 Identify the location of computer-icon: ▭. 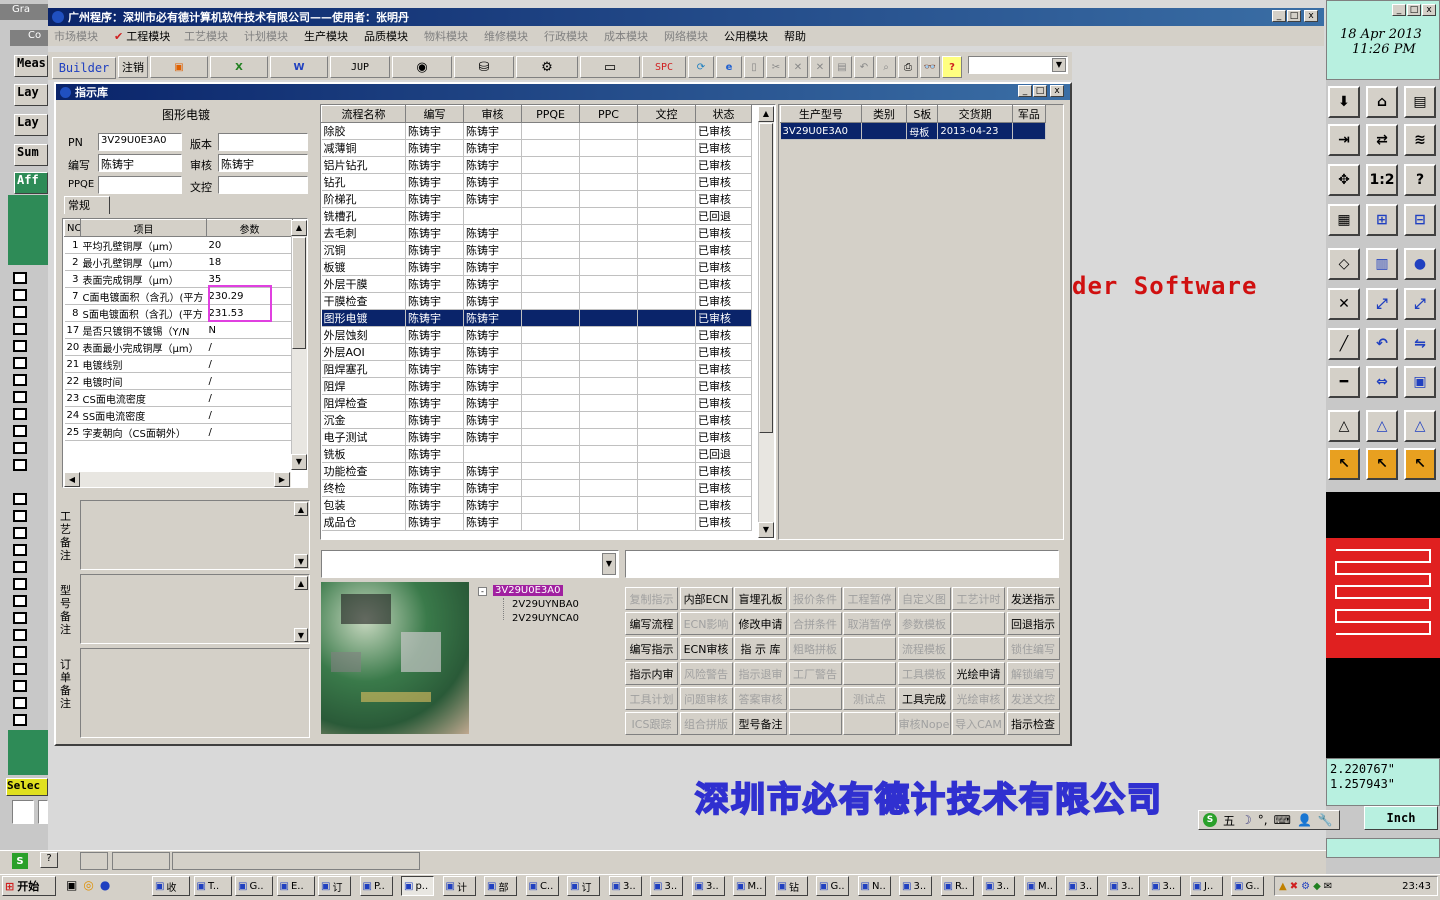
(610, 67).